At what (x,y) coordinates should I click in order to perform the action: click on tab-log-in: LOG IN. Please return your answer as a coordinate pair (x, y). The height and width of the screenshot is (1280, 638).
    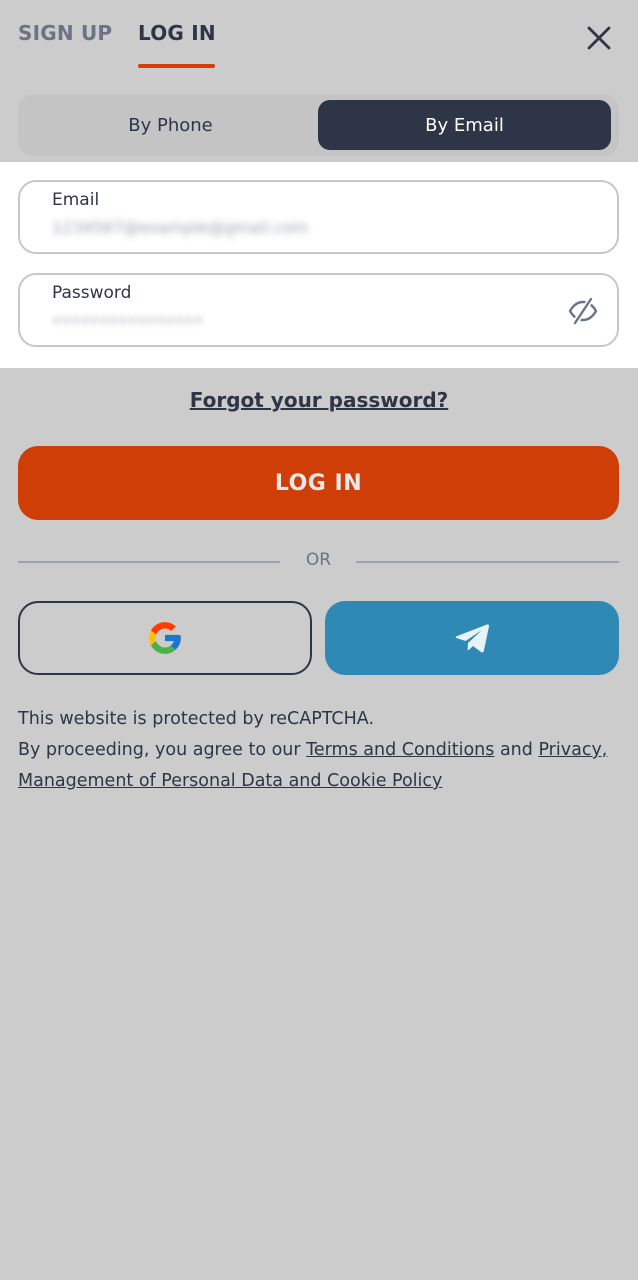
    Looking at the image, I should click on (177, 33).